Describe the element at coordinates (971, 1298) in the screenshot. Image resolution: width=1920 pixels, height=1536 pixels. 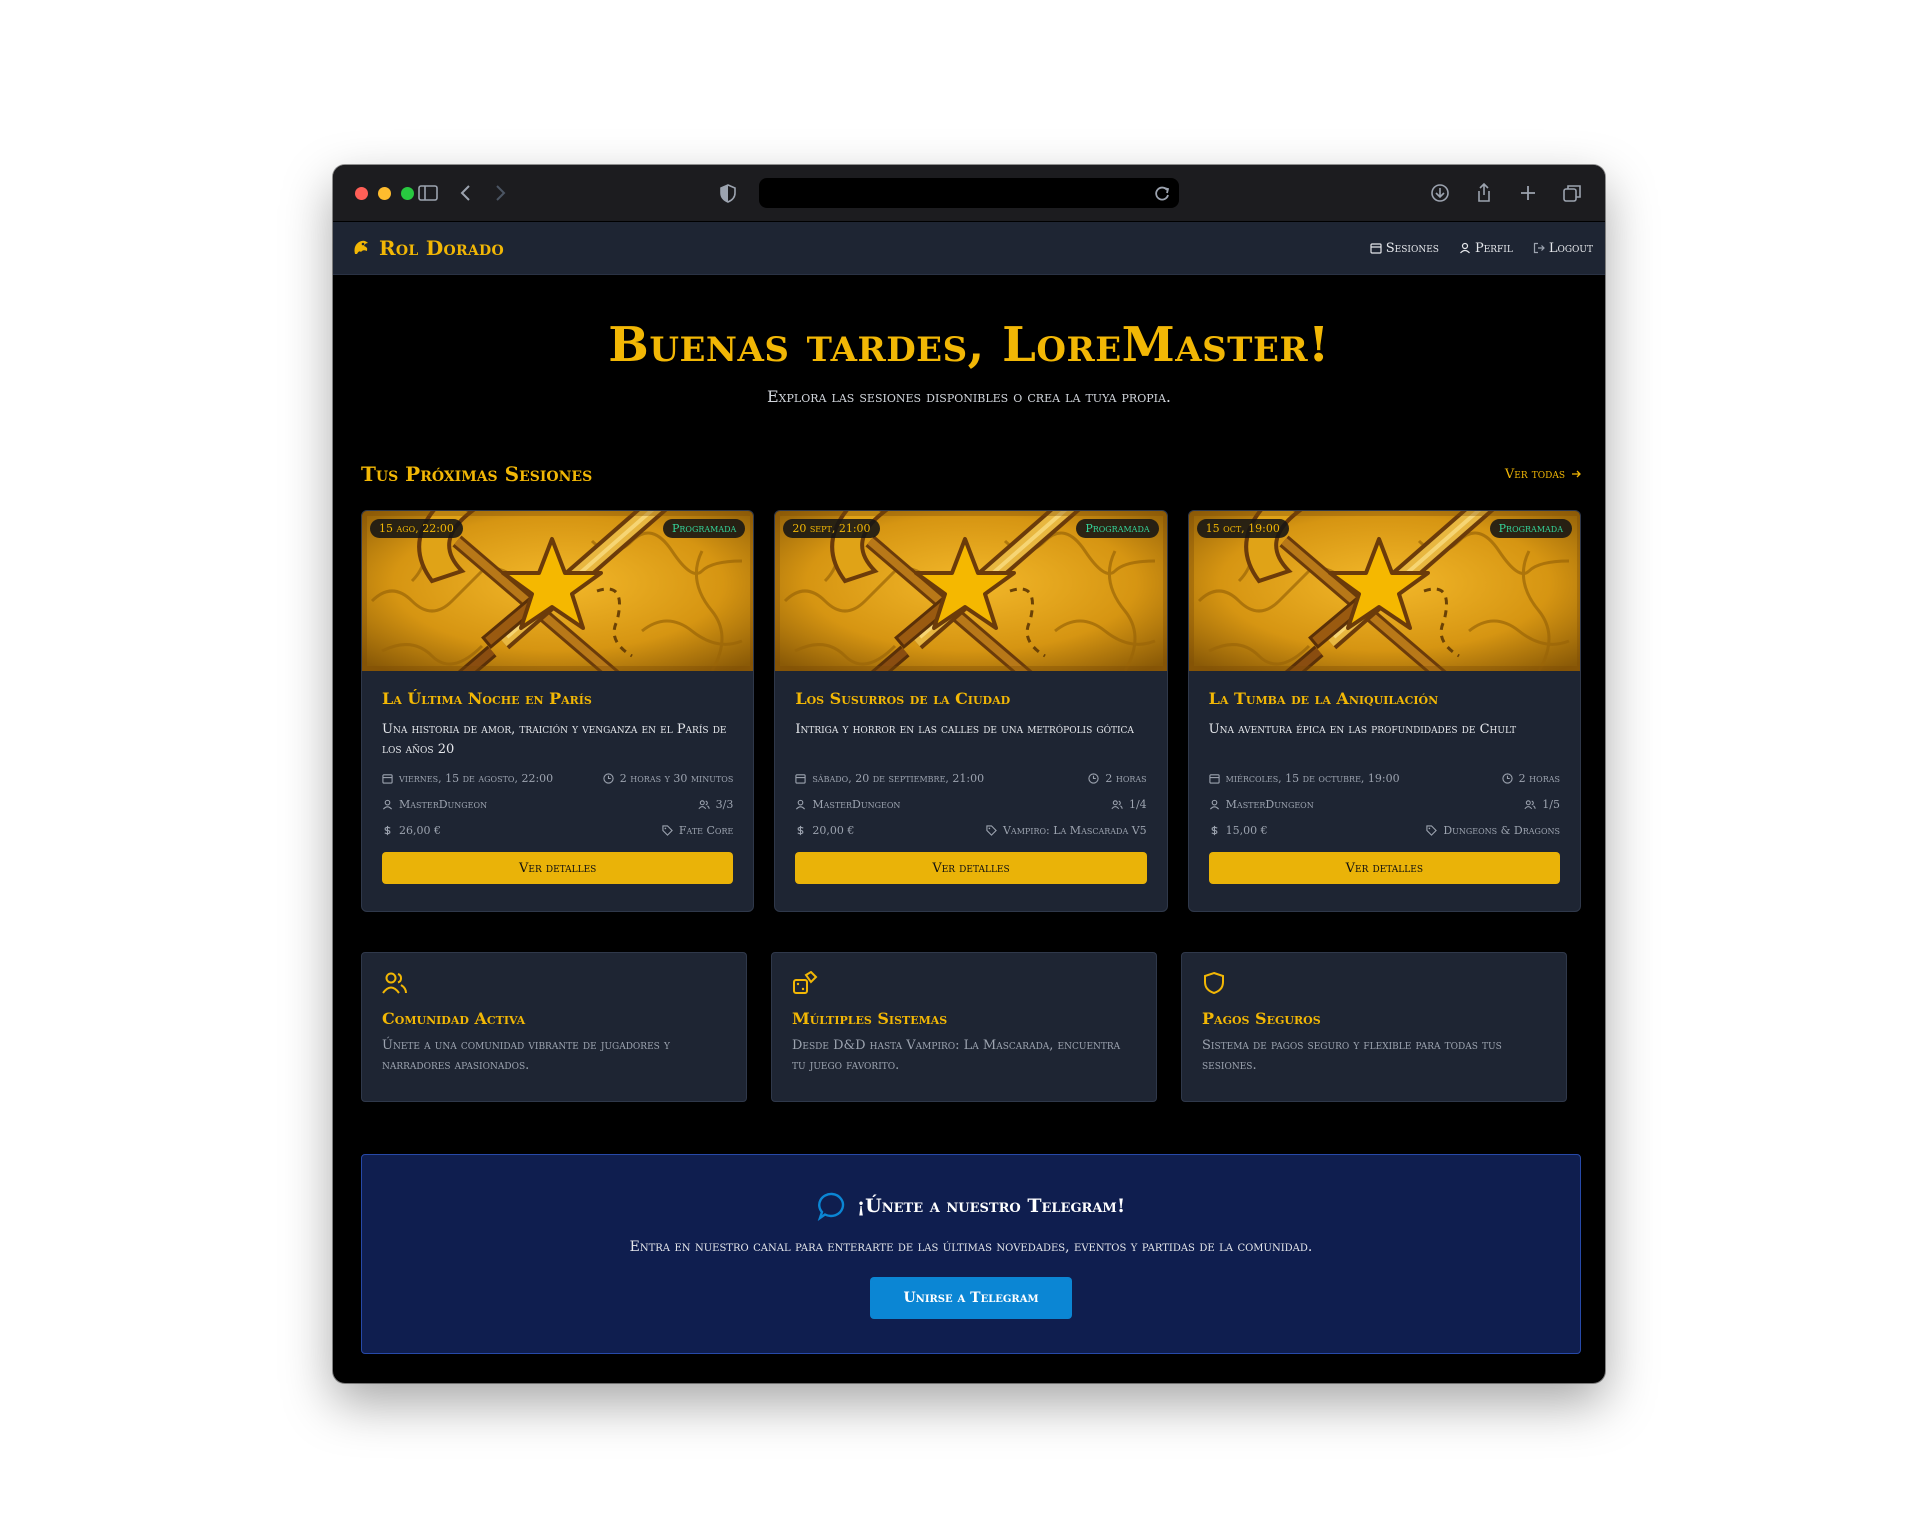
I see `join-telegram-button: Unirse a Telegram` at that location.